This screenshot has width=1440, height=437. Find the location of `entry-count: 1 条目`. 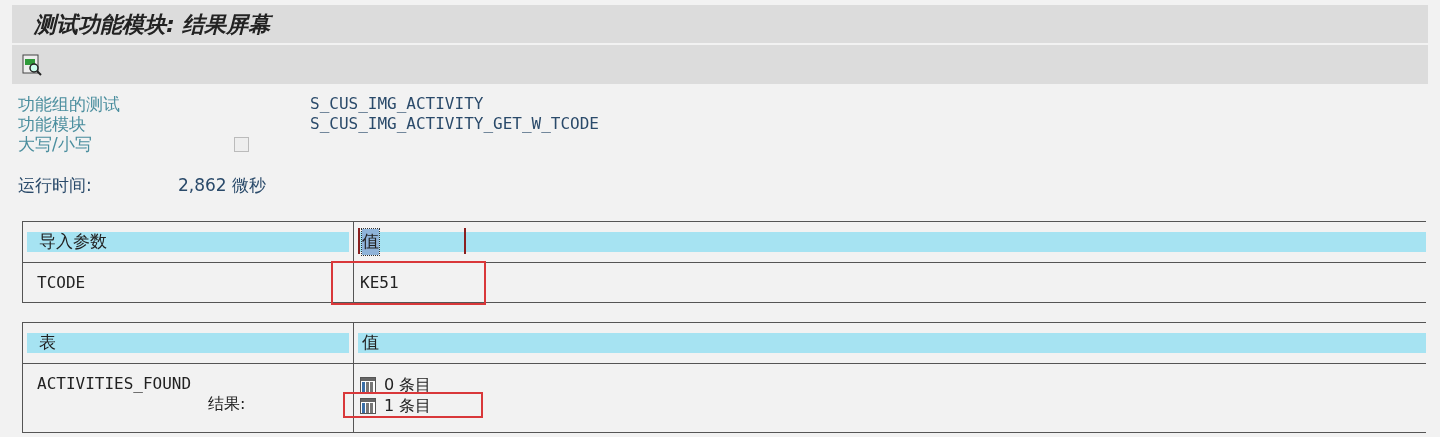

entry-count: 1 条目 is located at coordinates (408, 405).